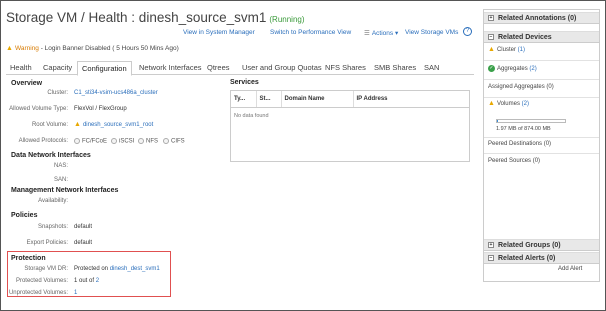  What do you see at coordinates (521, 87) in the screenshot?
I see `assigned-aggregates: Assigned Aggregates (0)` at bounding box center [521, 87].